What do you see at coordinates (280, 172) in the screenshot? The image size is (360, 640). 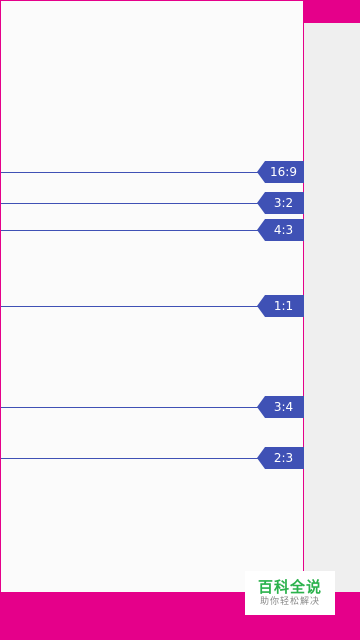 I see `ratio-tag-16-9: 16:9` at bounding box center [280, 172].